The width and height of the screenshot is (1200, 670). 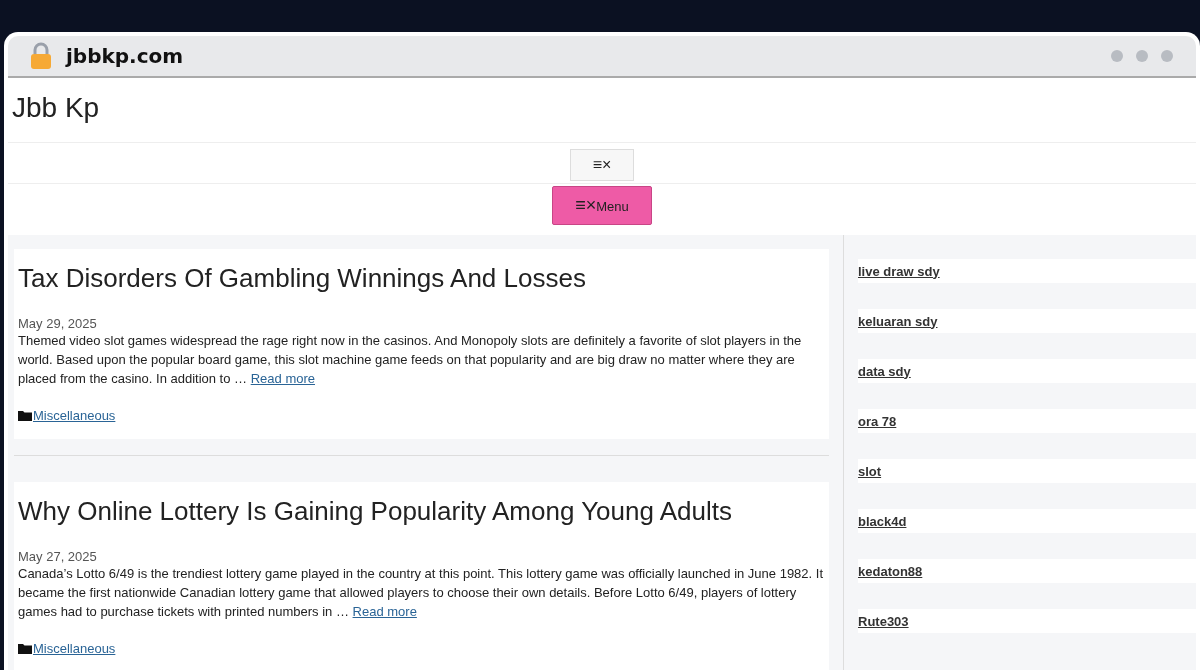 What do you see at coordinates (602, 205) in the screenshot?
I see `menu-button: ≡×Menu` at bounding box center [602, 205].